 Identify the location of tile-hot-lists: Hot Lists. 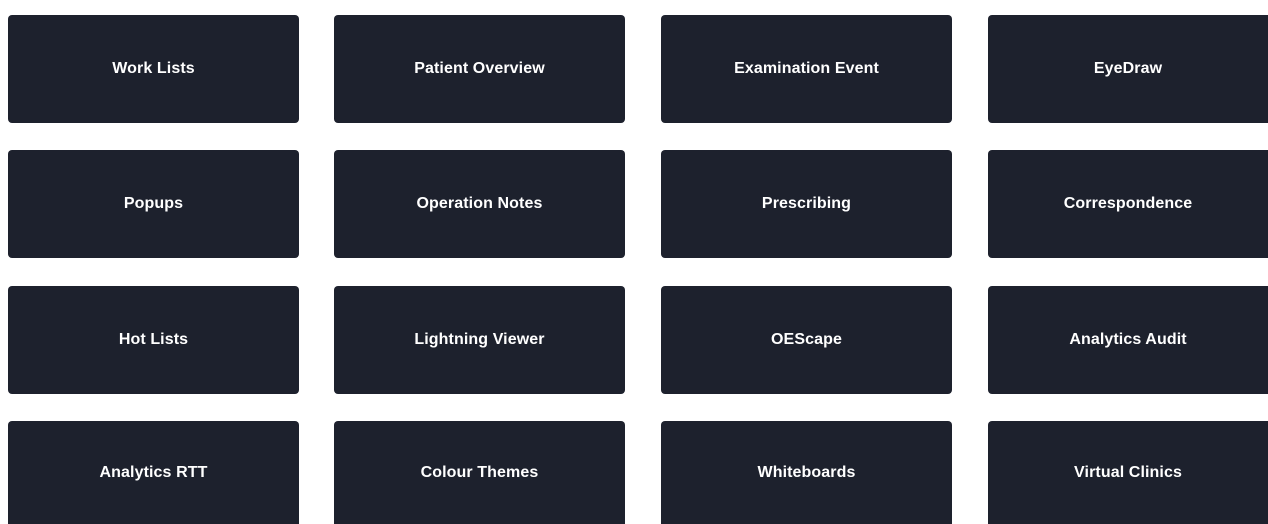
(153, 340).